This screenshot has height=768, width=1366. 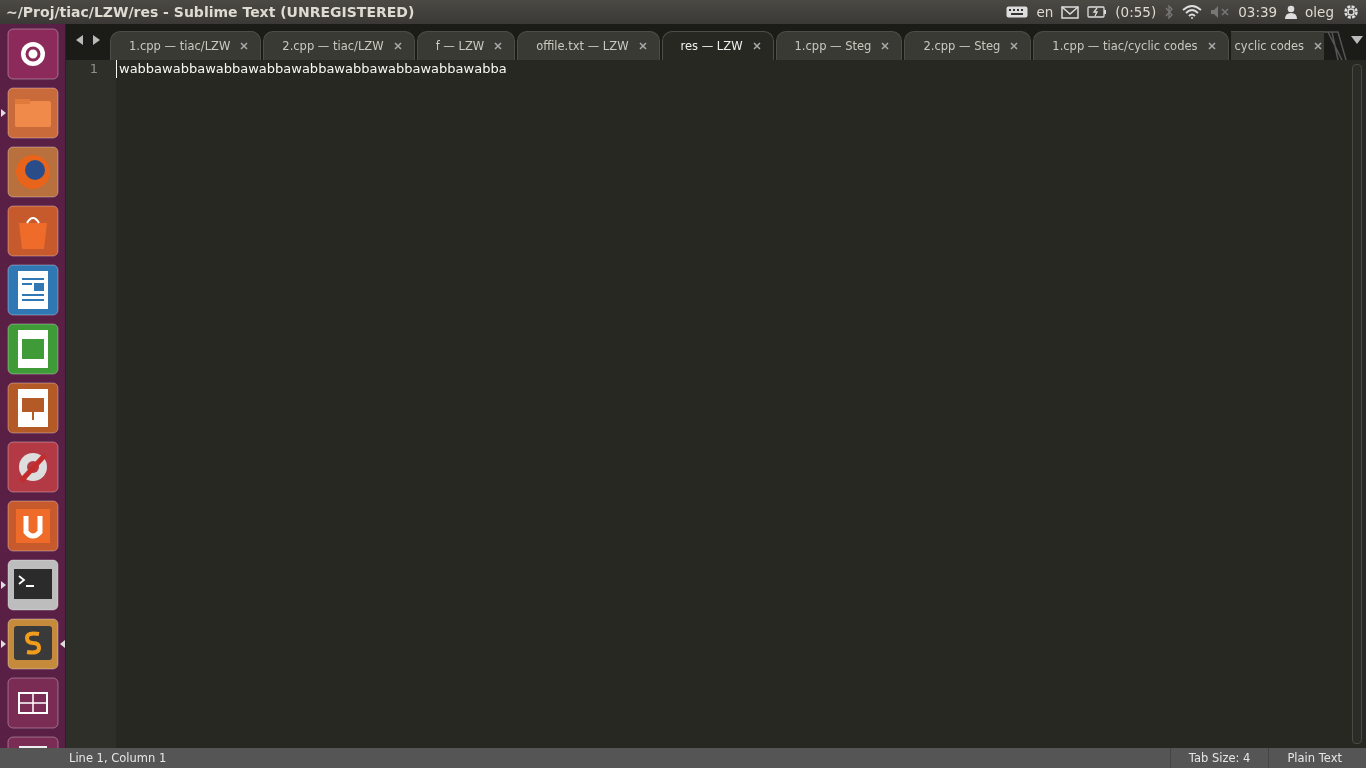 I want to click on tab-scroll-right-icon, so click(x=96, y=40).